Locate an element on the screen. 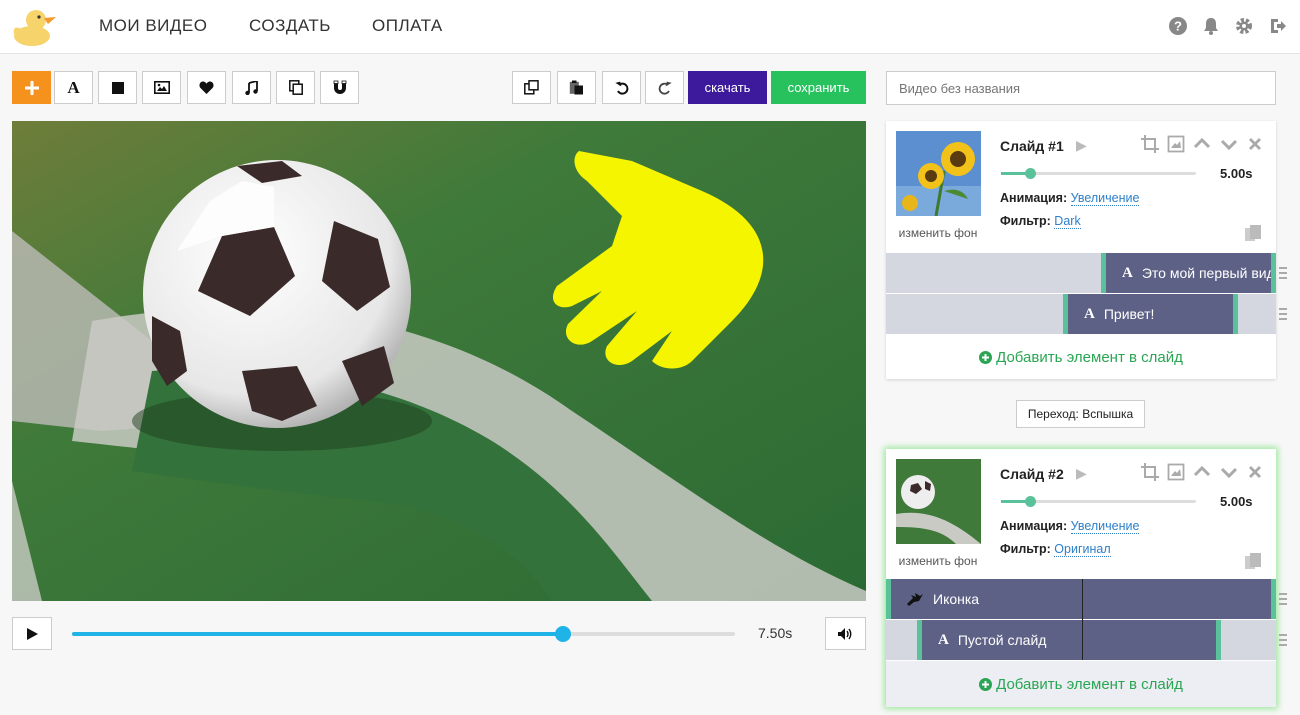 This screenshot has height=715, width=1300. redo-button is located at coordinates (664, 87).